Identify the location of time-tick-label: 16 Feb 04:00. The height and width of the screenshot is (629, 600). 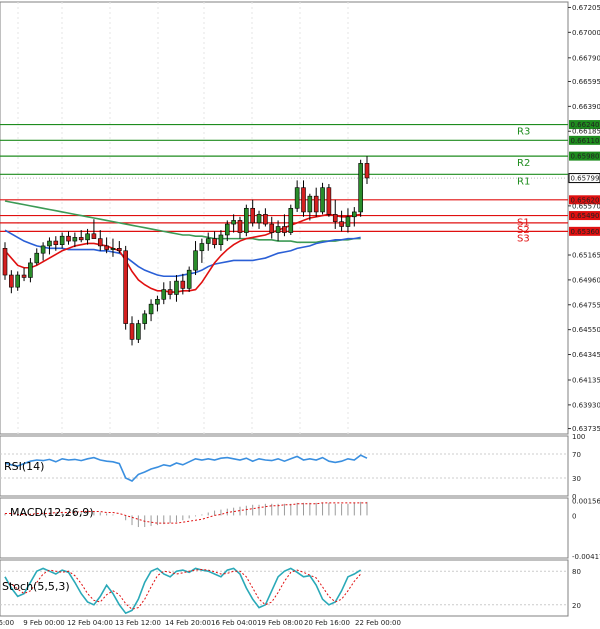
(234, 623).